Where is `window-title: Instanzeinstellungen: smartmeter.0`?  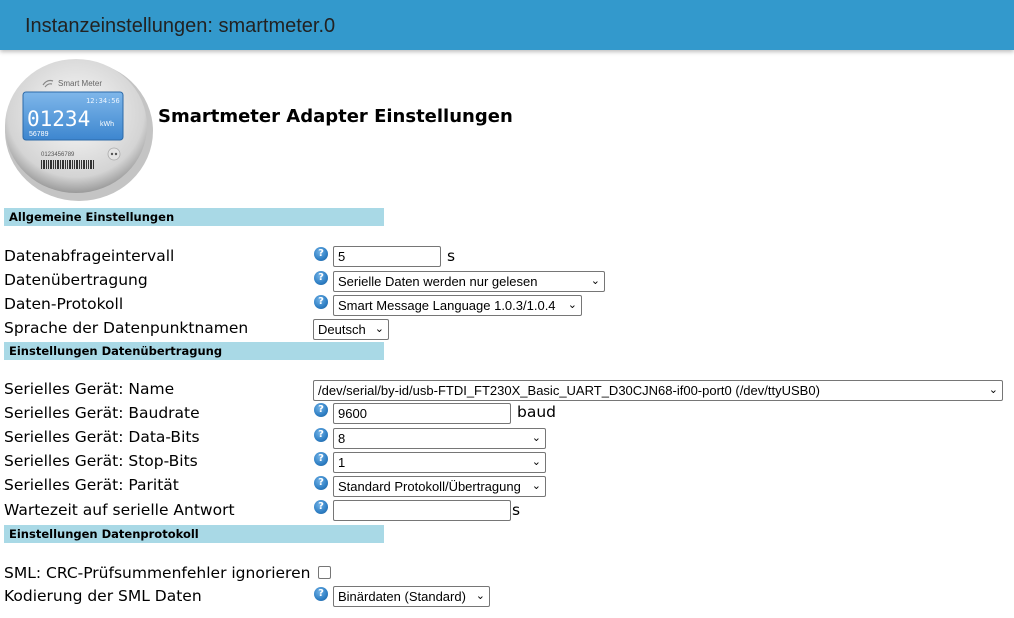 window-title: Instanzeinstellungen: smartmeter.0 is located at coordinates (180, 26).